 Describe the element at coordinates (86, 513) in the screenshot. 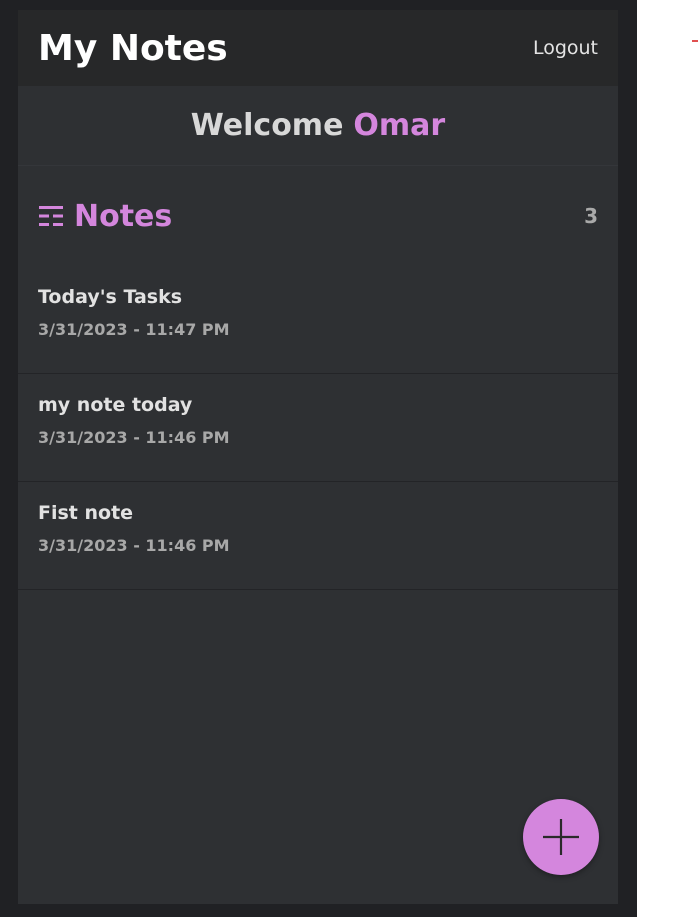

I see `note-title: Fist note` at that location.